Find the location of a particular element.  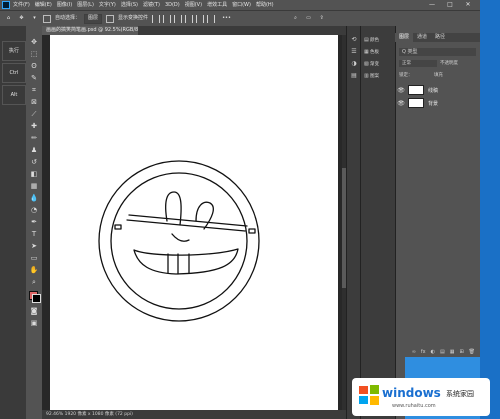

blend-mode-dropdown: 正常 is located at coordinates (418, 63).